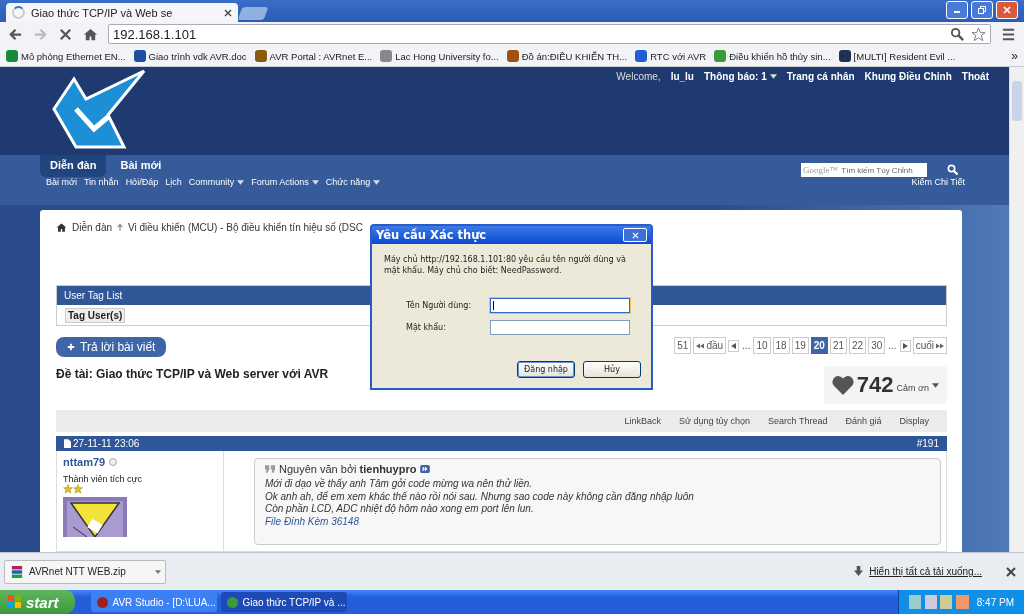 The image size is (1024, 614). What do you see at coordinates (642, 421) in the screenshot?
I see `thread-tool-link: LinkBack` at bounding box center [642, 421].